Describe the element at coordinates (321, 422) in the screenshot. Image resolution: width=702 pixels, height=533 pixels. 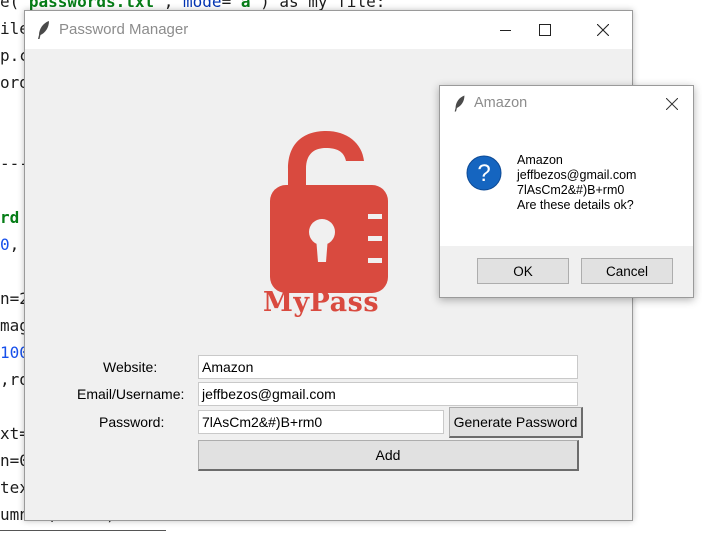
I see `password-input: 7lAsCm2&#)B+rm0` at that location.